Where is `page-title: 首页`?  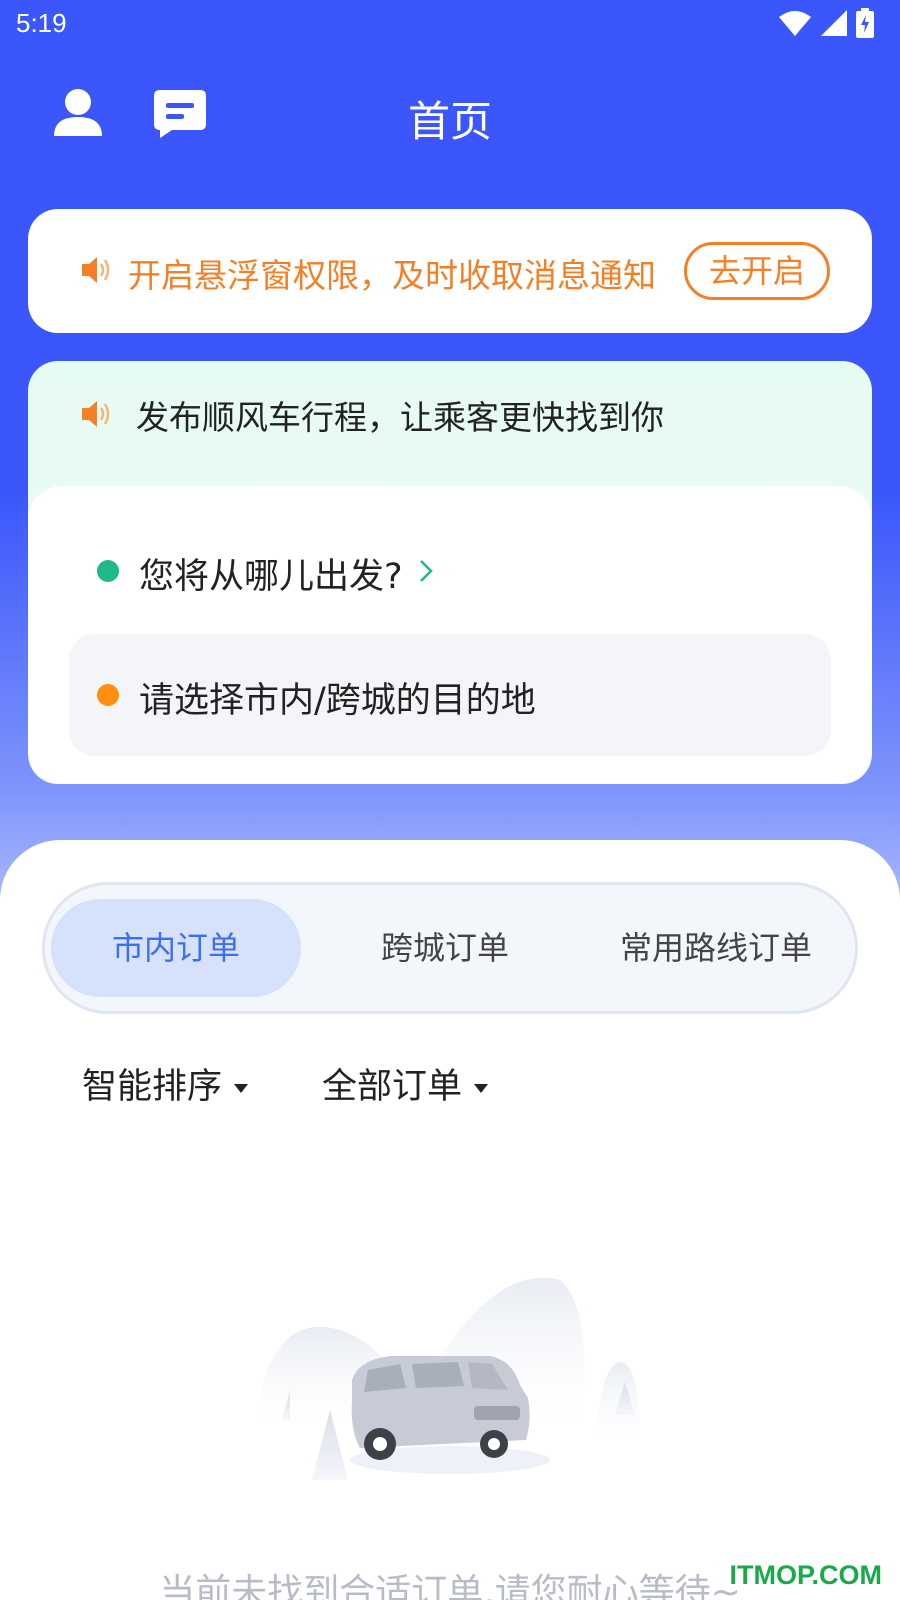 page-title: 首页 is located at coordinates (449, 121).